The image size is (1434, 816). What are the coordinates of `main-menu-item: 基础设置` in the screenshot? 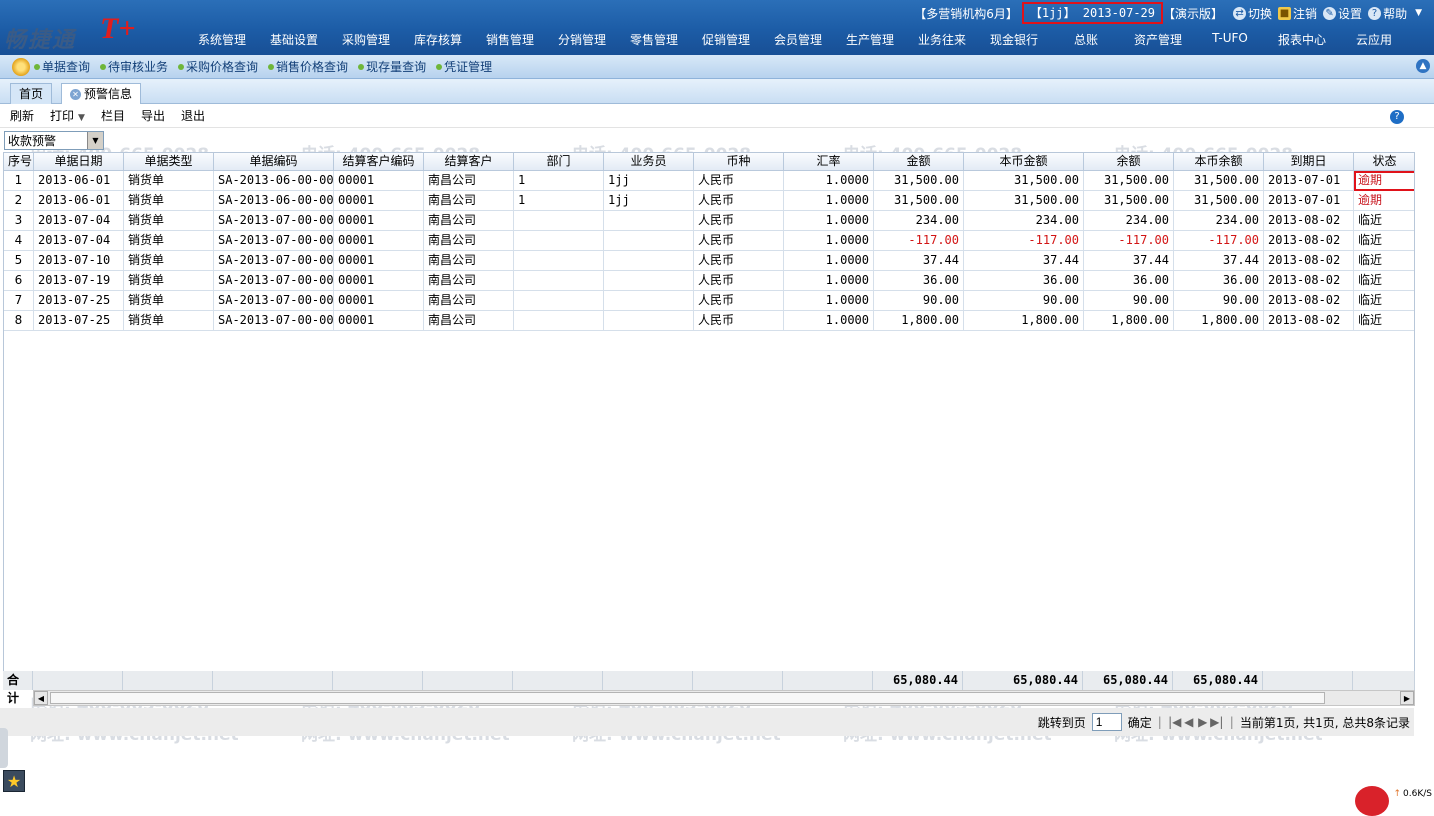 It's located at (294, 39).